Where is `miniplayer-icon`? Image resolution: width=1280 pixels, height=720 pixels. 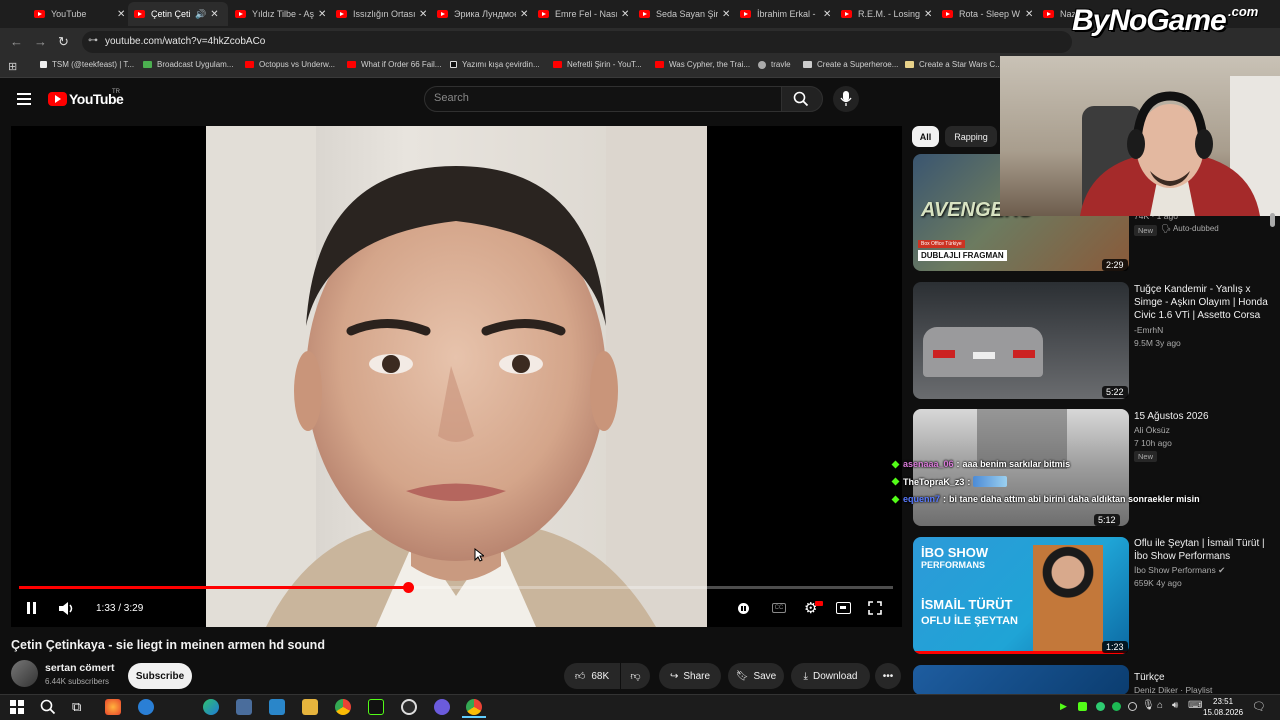
miniplayer-icon is located at coordinates (843, 608).